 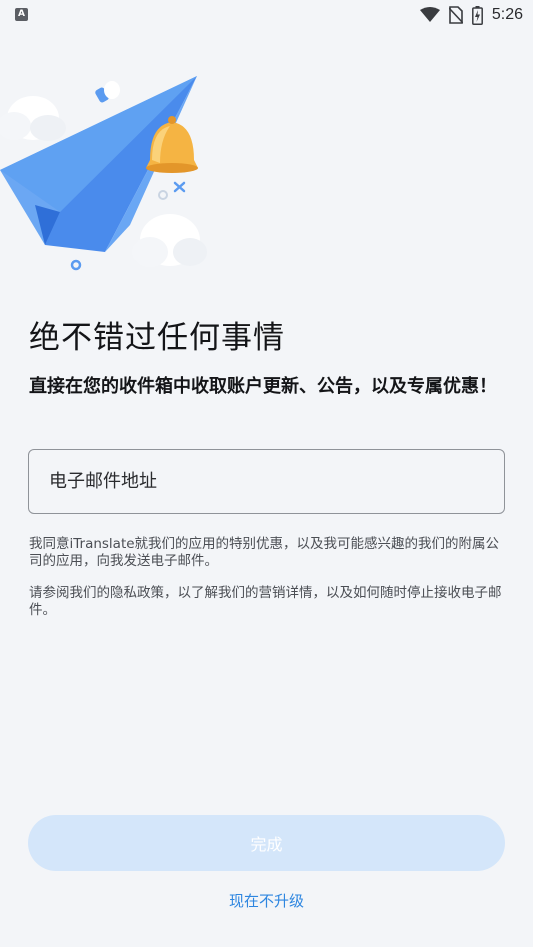 I want to click on skip-upgrade-link: 现在不升级, so click(x=266, y=900).